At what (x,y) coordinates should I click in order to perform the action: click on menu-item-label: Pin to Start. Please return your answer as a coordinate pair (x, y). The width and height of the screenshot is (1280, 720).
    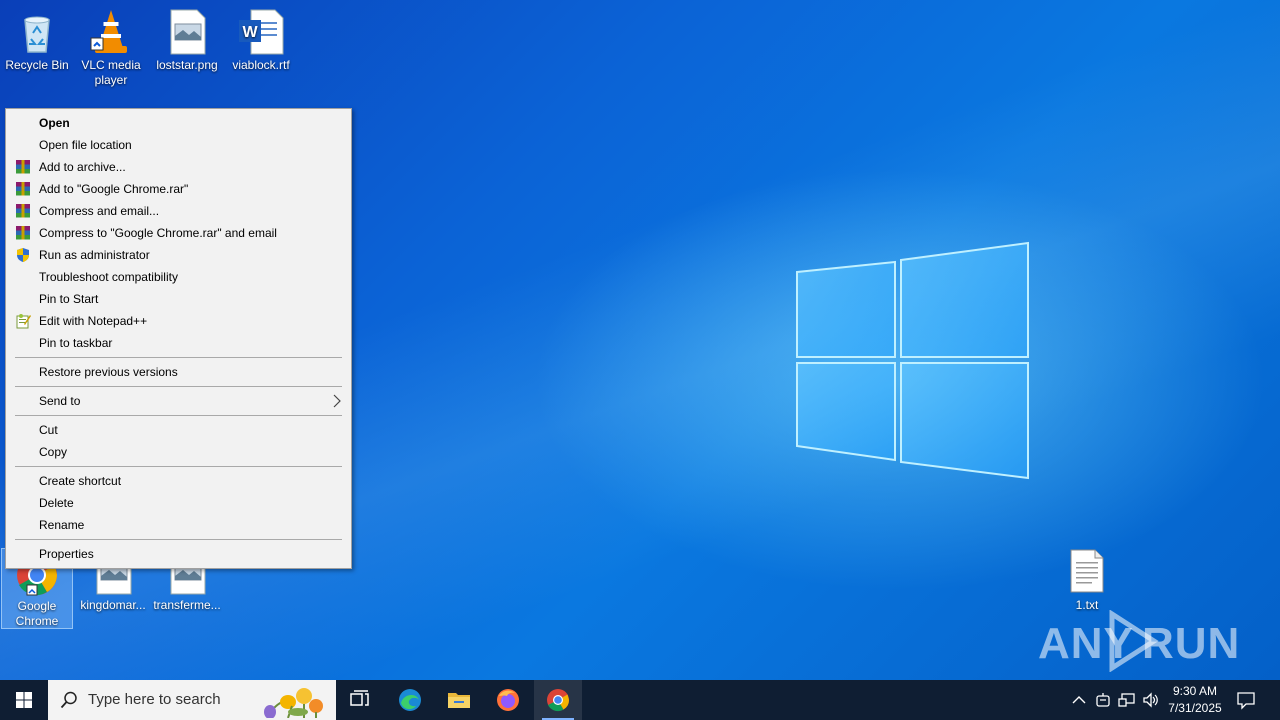
    Looking at the image, I should click on (69, 299).